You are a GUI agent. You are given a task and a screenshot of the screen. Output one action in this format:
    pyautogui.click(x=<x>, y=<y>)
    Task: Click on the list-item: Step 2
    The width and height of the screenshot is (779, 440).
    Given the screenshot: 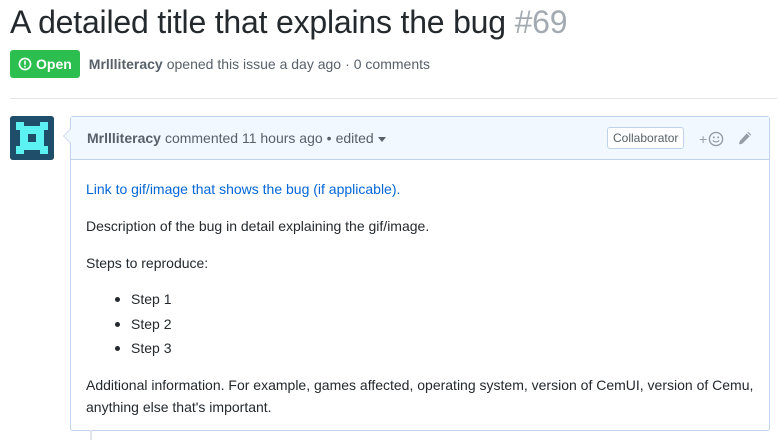 What is the action you would take?
    pyautogui.click(x=420, y=324)
    